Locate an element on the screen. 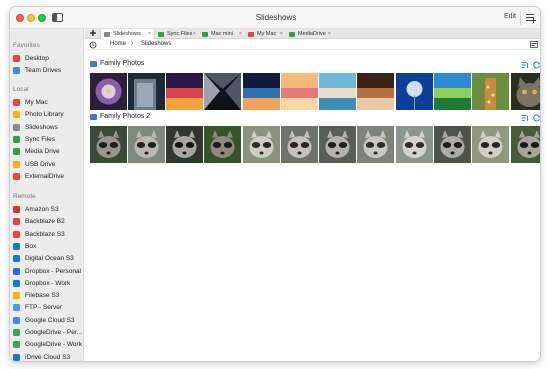 The height and width of the screenshot is (369, 550). add-tab-icon: ✚ is located at coordinates (93, 34).